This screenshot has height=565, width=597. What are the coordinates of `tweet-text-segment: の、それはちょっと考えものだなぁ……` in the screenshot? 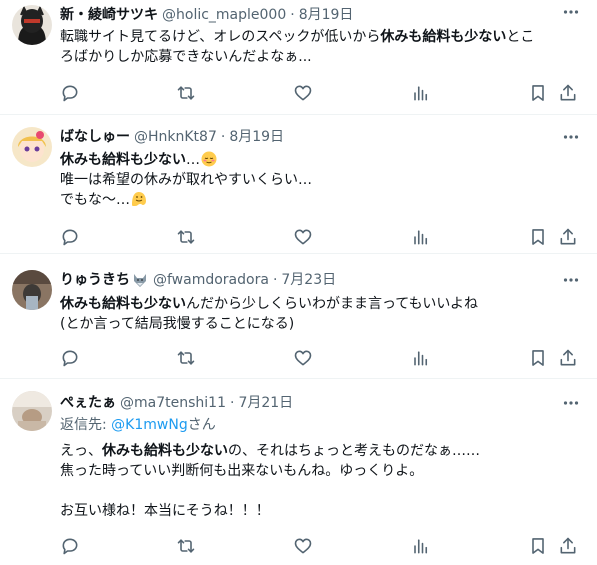 It's located at (354, 451).